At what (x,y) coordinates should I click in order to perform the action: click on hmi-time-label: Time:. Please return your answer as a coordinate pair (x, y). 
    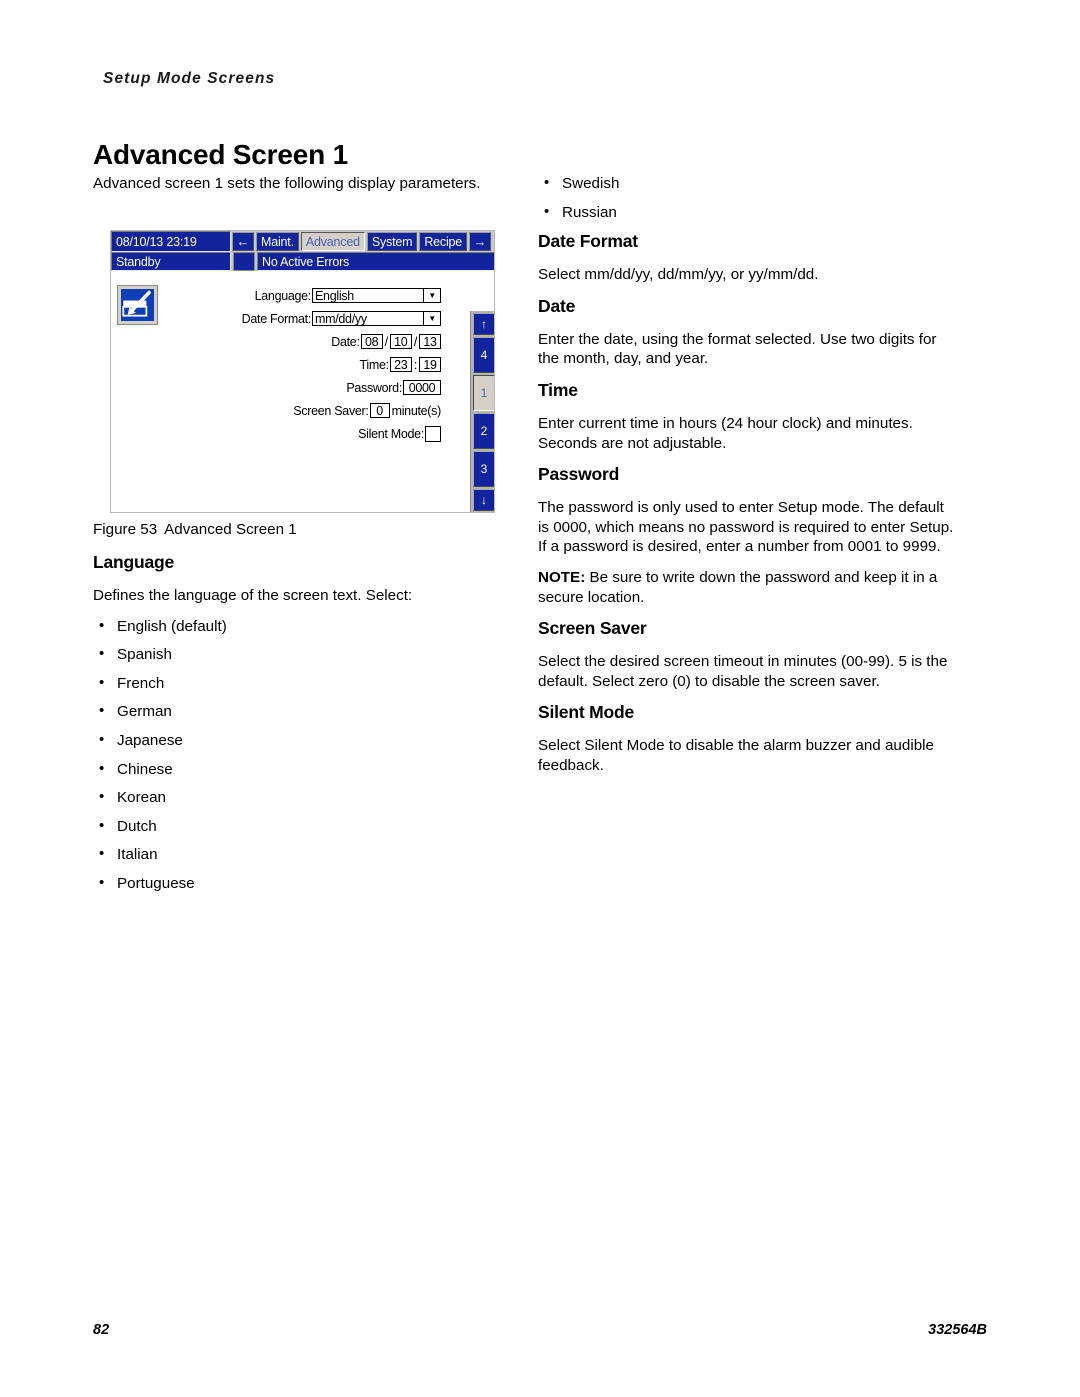
    Looking at the image, I should click on (374, 364).